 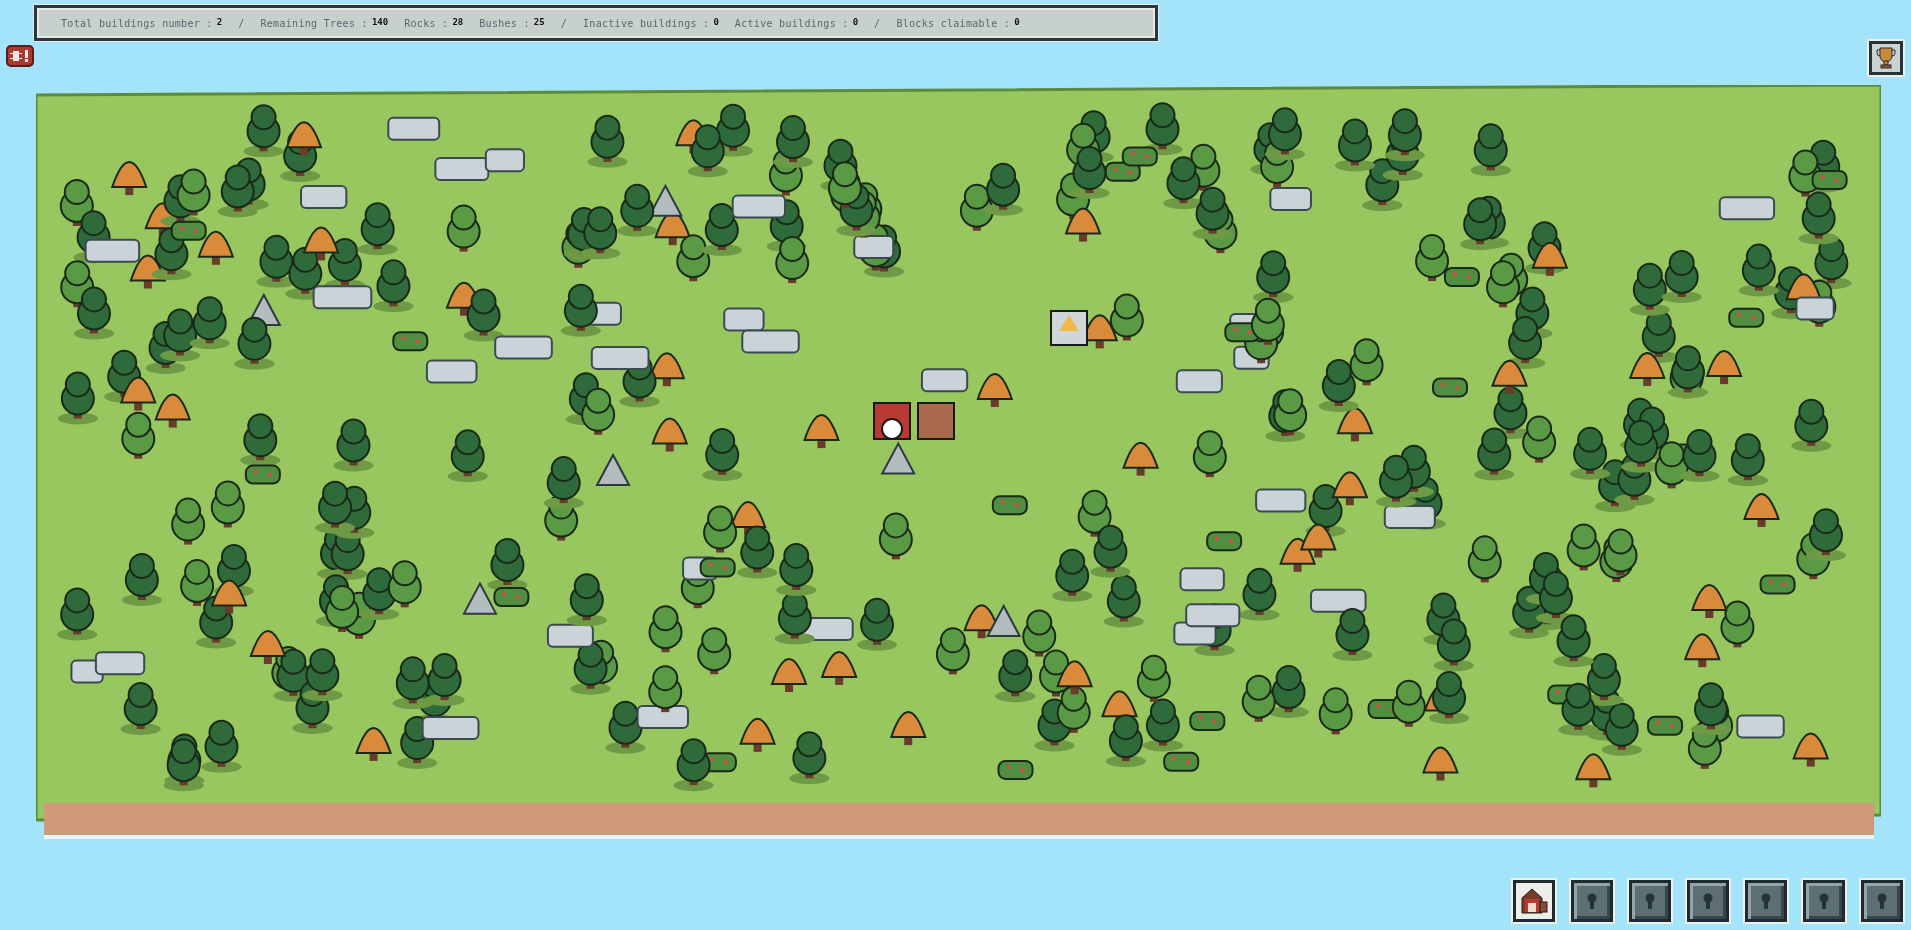 What do you see at coordinates (646, 23) in the screenshot?
I see `stat-label: Inactive buildings :` at bounding box center [646, 23].